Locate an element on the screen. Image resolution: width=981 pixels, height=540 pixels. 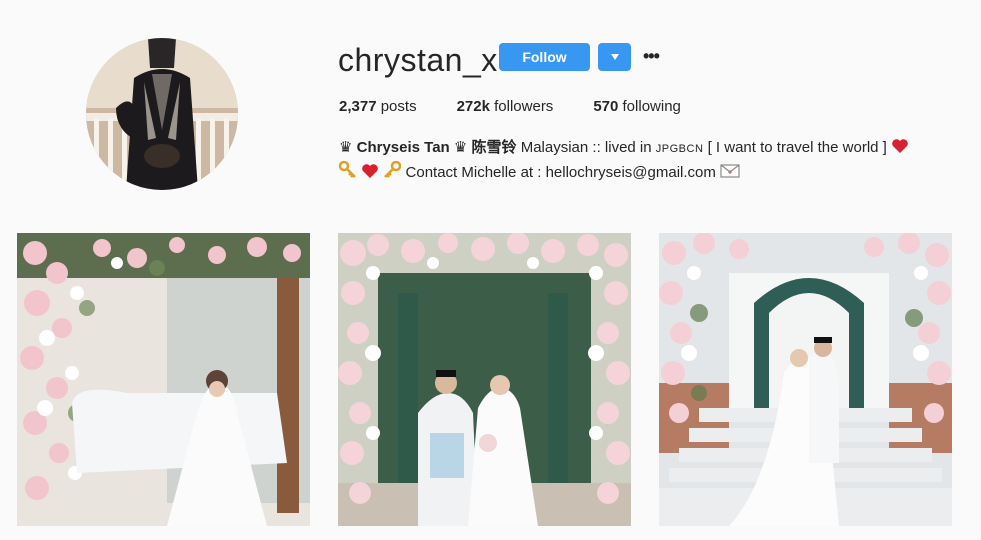
posts-stat: 2,377 posts is located at coordinates (378, 107).